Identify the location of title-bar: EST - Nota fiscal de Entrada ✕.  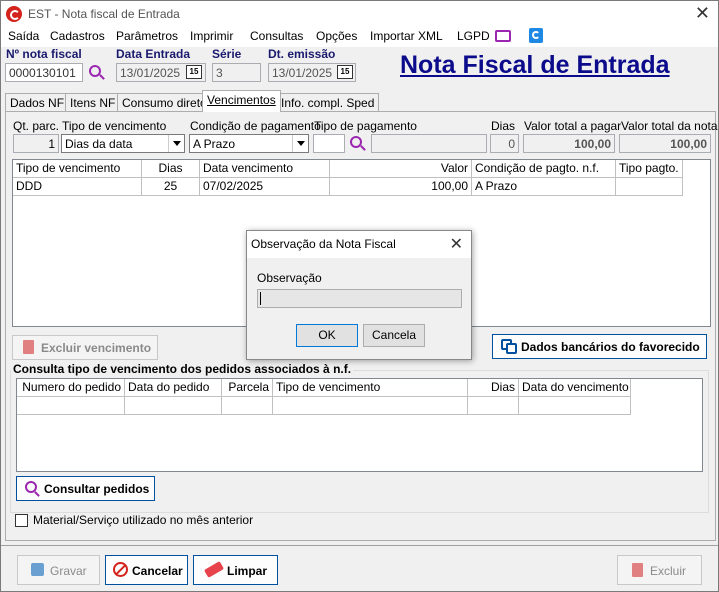
(359, 14).